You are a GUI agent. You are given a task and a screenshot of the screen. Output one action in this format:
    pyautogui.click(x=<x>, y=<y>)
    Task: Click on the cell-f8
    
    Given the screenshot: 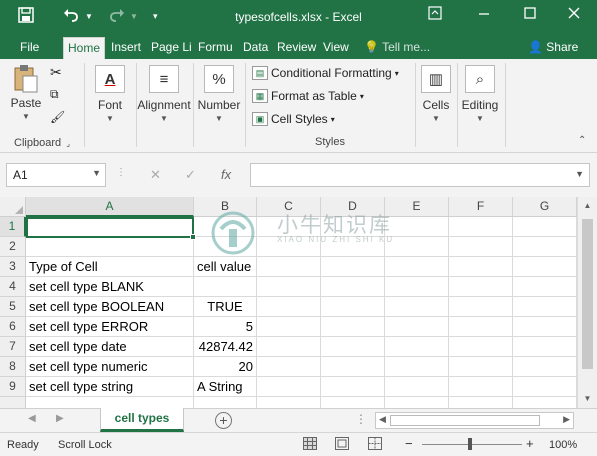 What is the action you would take?
    pyautogui.click(x=481, y=367)
    